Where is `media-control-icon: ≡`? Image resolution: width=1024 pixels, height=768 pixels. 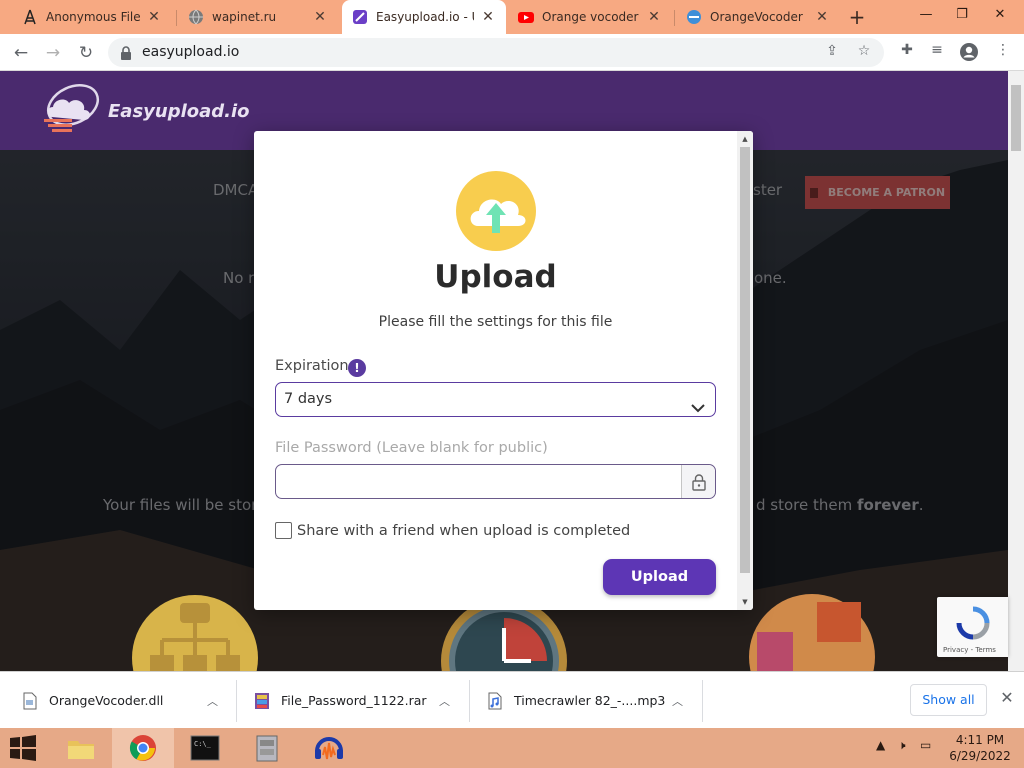
media-control-icon: ≡ is located at coordinates (937, 53).